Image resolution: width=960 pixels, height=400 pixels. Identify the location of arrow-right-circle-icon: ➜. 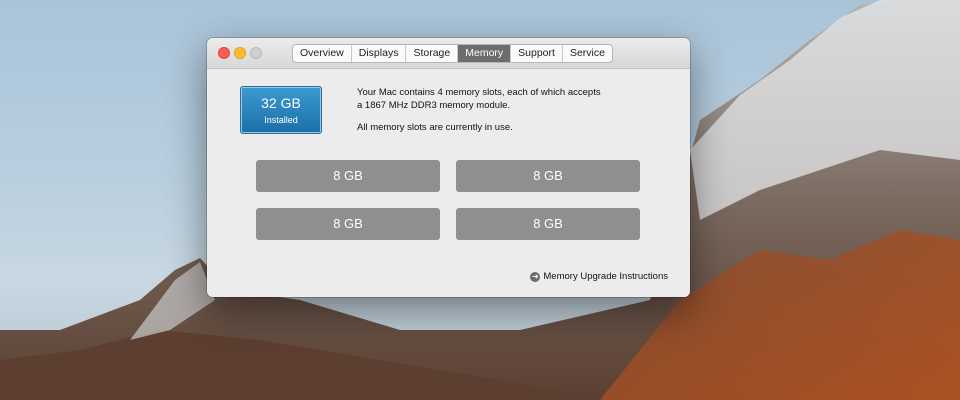
(535, 276).